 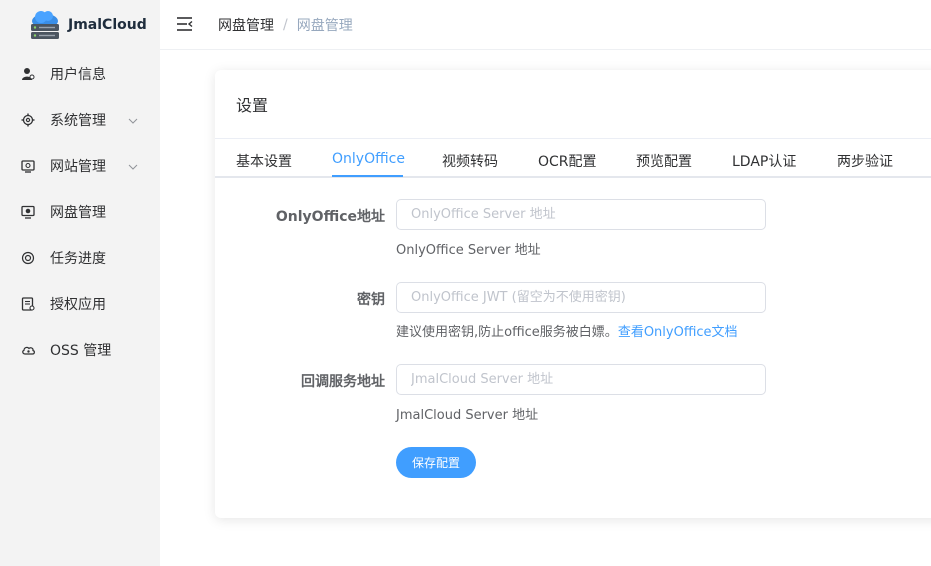 What do you see at coordinates (324, 26) in the screenshot?
I see `breadcrumb-current: 网盘管理` at bounding box center [324, 26].